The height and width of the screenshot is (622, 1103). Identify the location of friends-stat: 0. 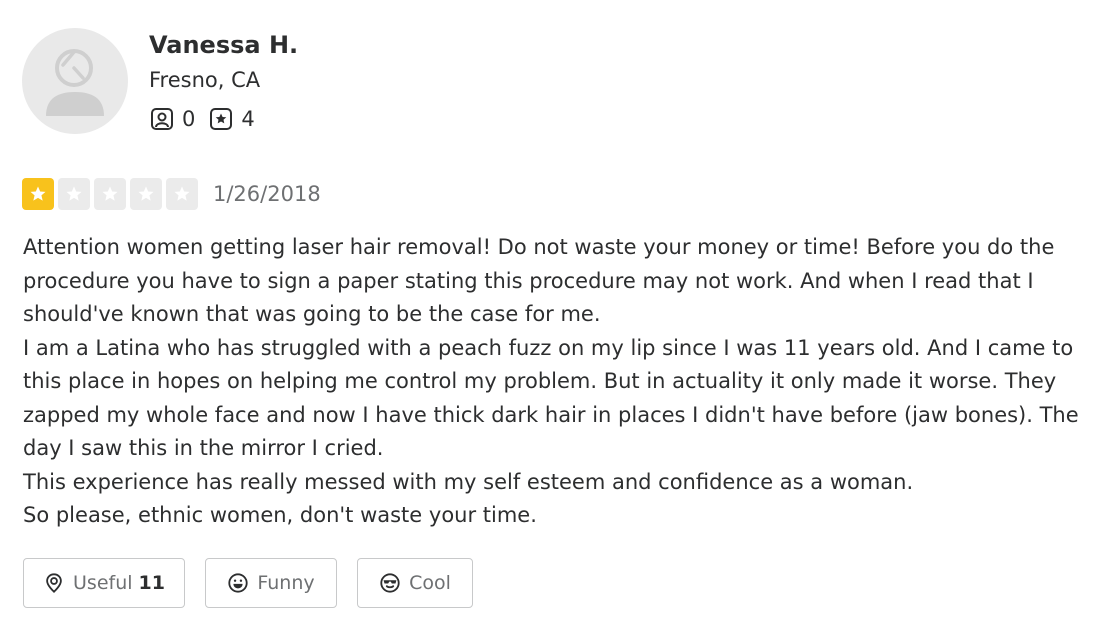
(172, 119).